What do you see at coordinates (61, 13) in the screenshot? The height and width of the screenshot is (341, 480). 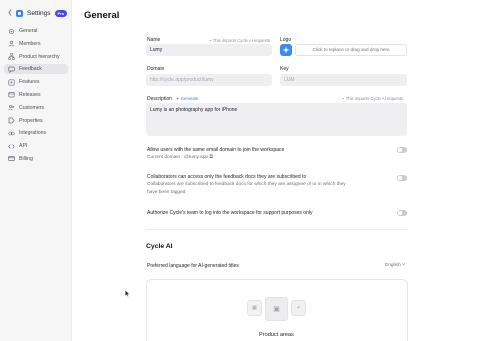 I see `plan-badge: Pro` at bounding box center [61, 13].